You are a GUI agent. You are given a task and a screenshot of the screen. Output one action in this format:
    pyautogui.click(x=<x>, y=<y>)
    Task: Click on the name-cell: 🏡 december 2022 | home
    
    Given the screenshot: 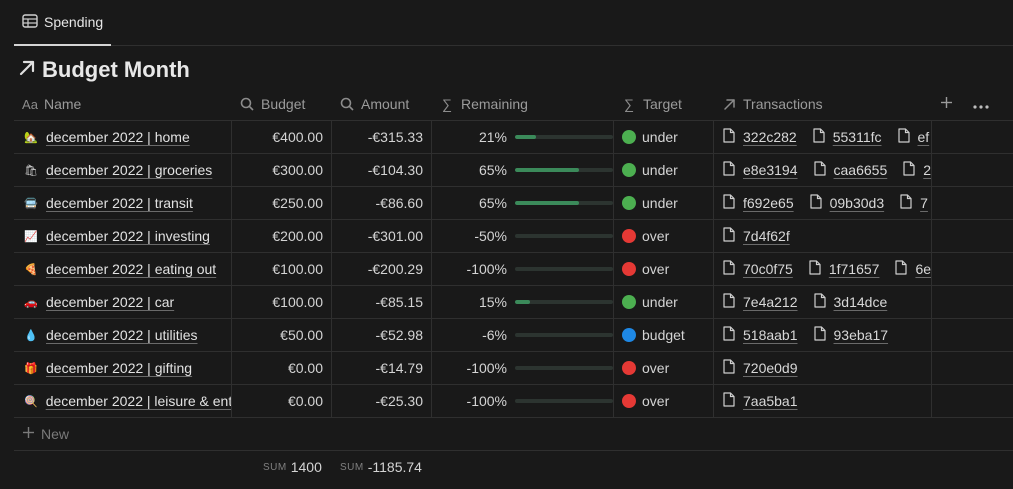 What is the action you would take?
    pyautogui.click(x=122, y=137)
    